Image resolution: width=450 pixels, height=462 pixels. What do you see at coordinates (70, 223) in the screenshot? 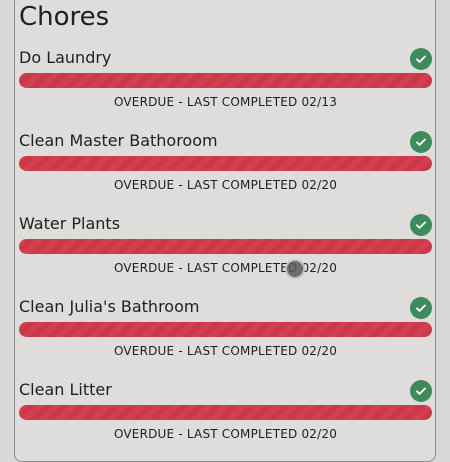
I see `chore-name: Water Plants` at bounding box center [70, 223].